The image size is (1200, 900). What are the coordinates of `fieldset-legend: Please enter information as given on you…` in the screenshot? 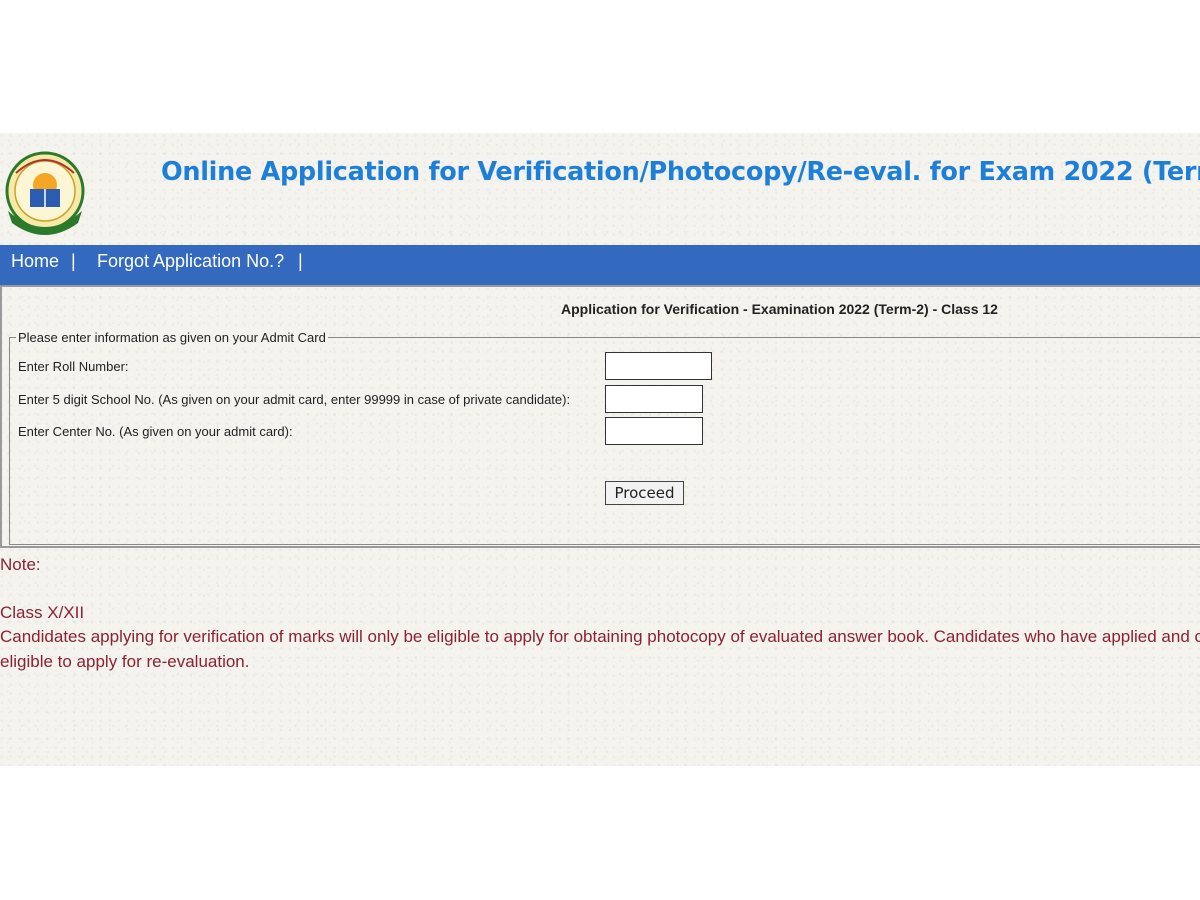 It's located at (172, 337).